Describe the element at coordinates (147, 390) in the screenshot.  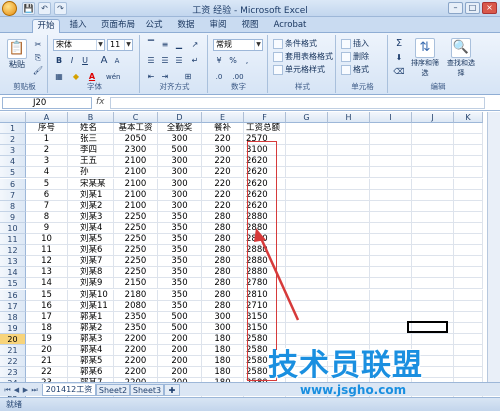
I see `sheet-tab-sheet3: Sheet3` at that location.